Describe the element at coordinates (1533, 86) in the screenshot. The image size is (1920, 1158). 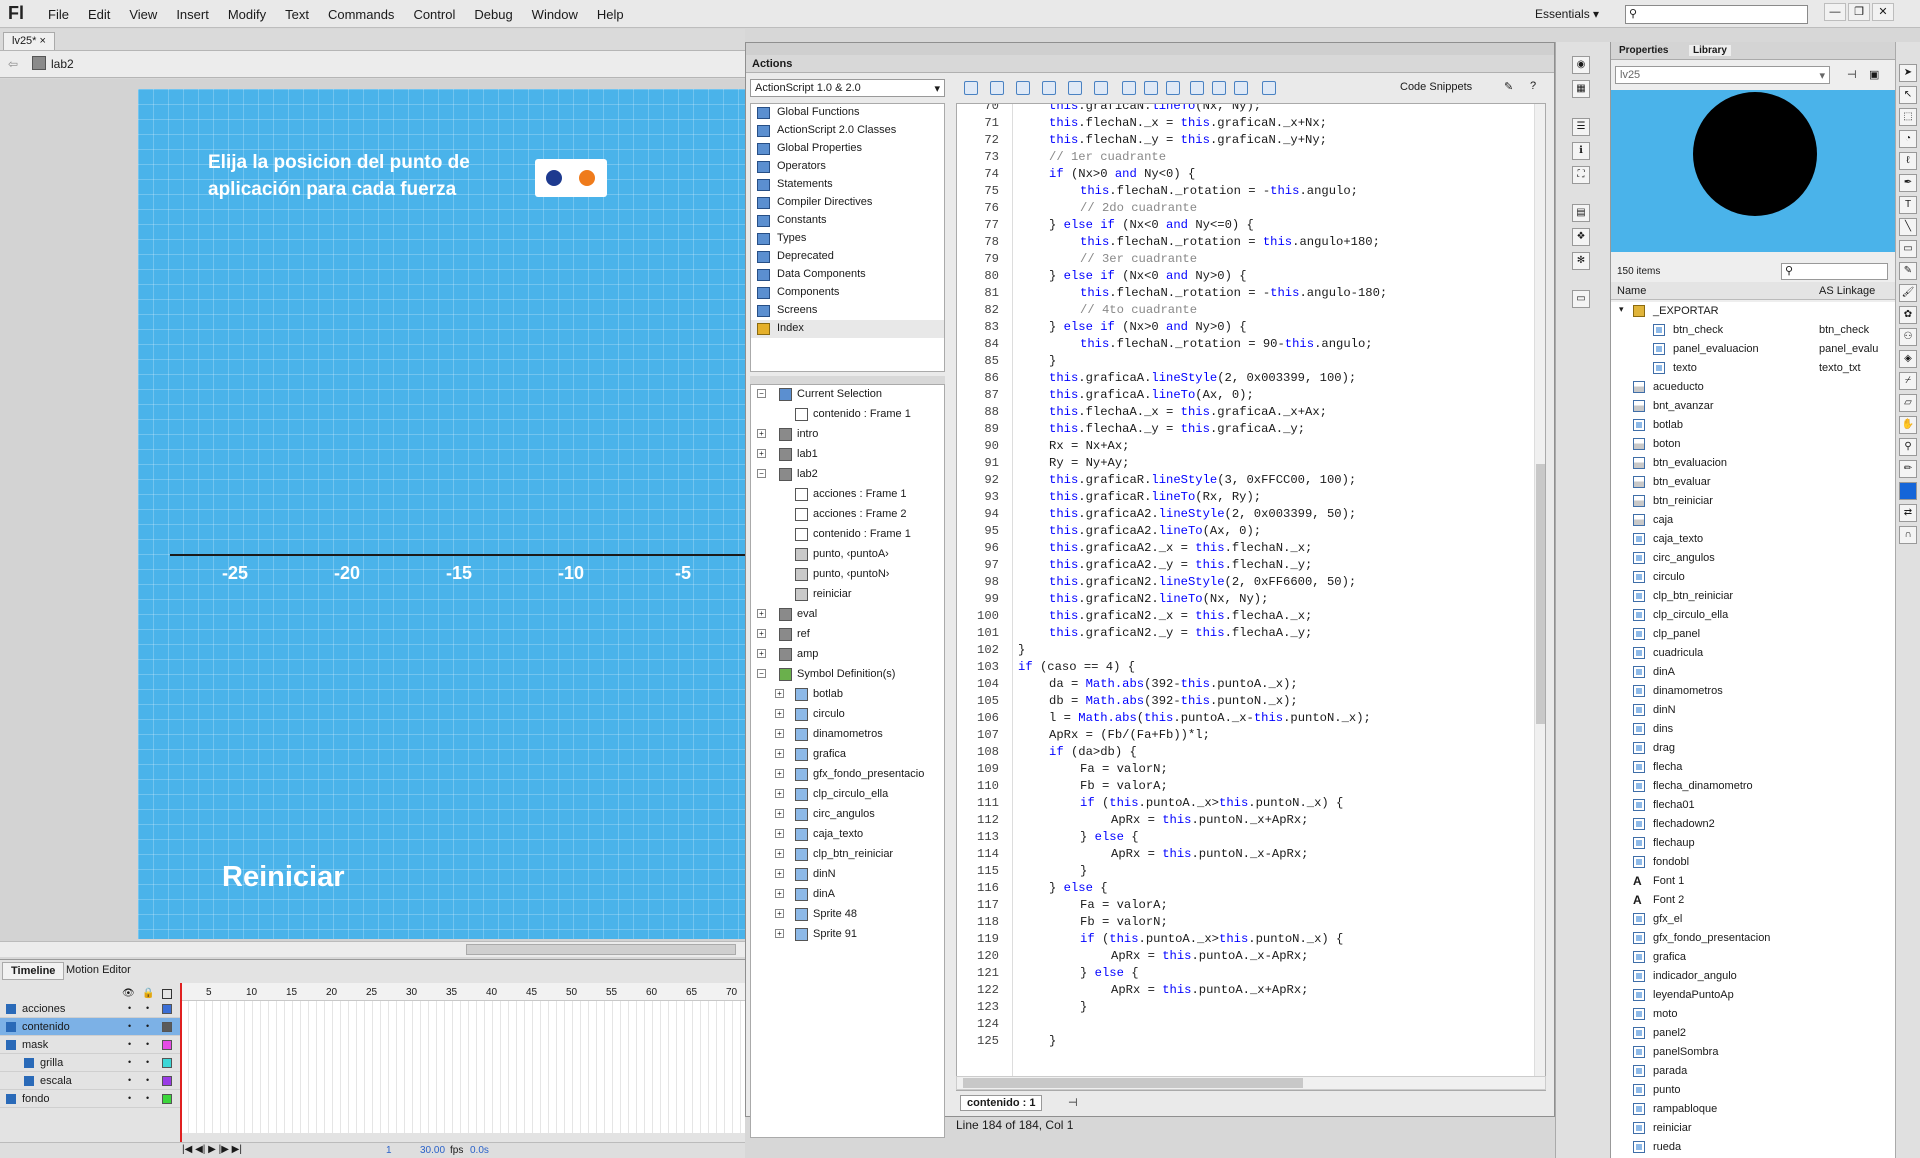
I see `help-icon: ?` at that location.